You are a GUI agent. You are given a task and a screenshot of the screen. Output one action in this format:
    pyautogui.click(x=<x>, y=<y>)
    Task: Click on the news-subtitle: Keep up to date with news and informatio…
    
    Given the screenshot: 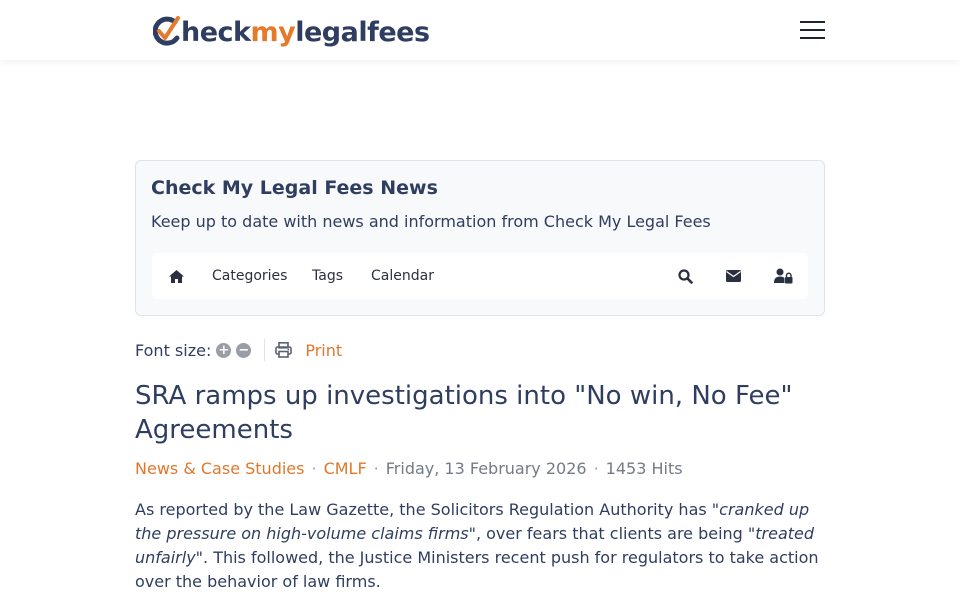 What is the action you would take?
    pyautogui.click(x=431, y=221)
    